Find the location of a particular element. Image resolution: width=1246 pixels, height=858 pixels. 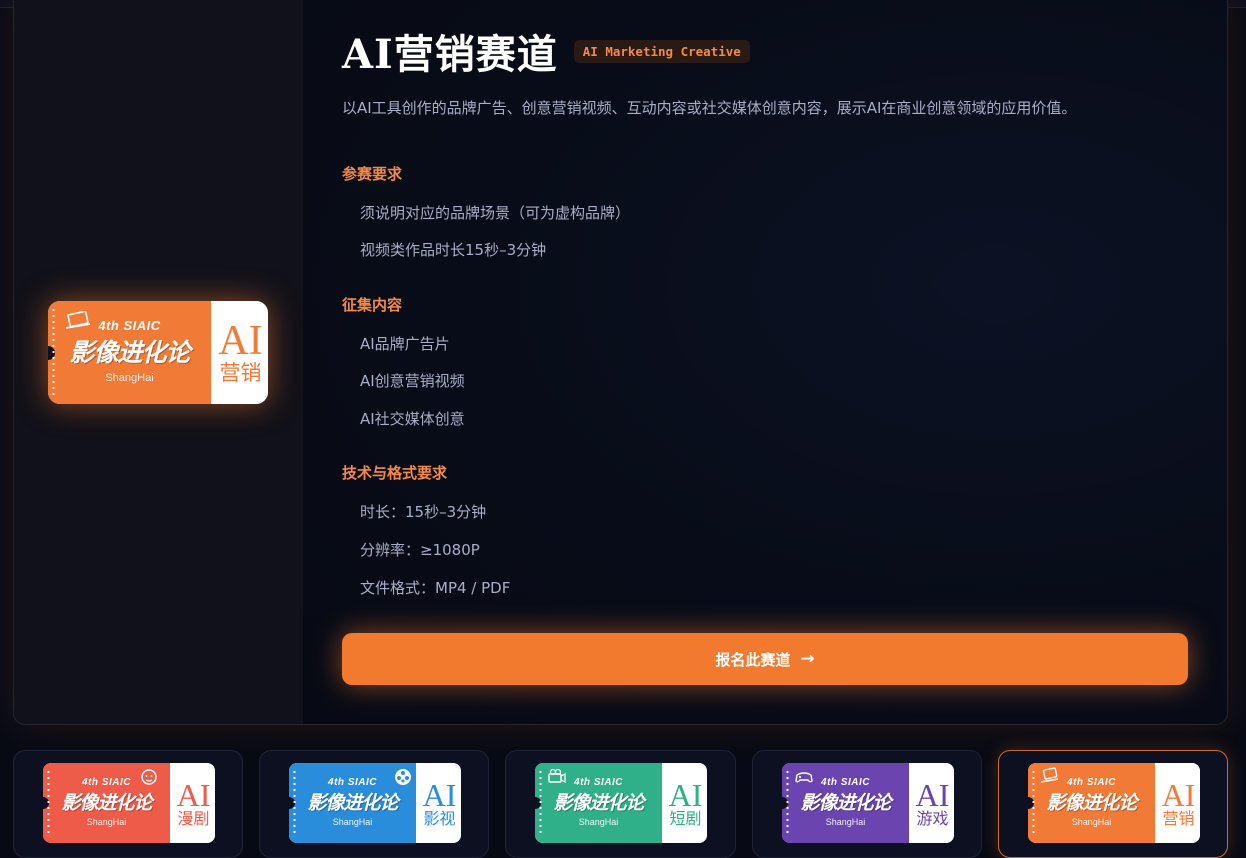

track-card: 4th SIAIC 影像进化论 ShangHai AI 游戏 is located at coordinates (867, 804).